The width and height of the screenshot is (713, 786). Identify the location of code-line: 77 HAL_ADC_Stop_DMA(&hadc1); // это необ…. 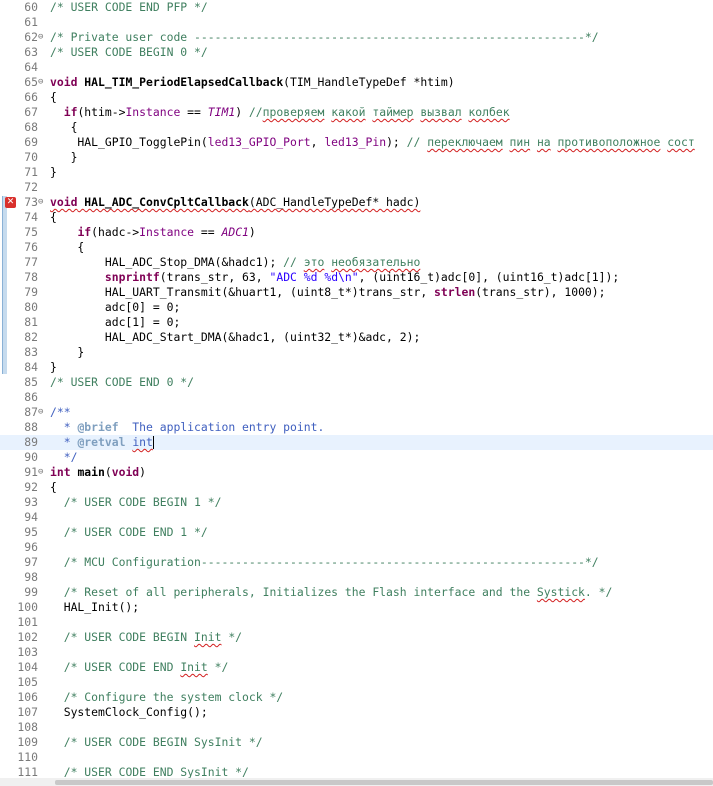
(356, 262).